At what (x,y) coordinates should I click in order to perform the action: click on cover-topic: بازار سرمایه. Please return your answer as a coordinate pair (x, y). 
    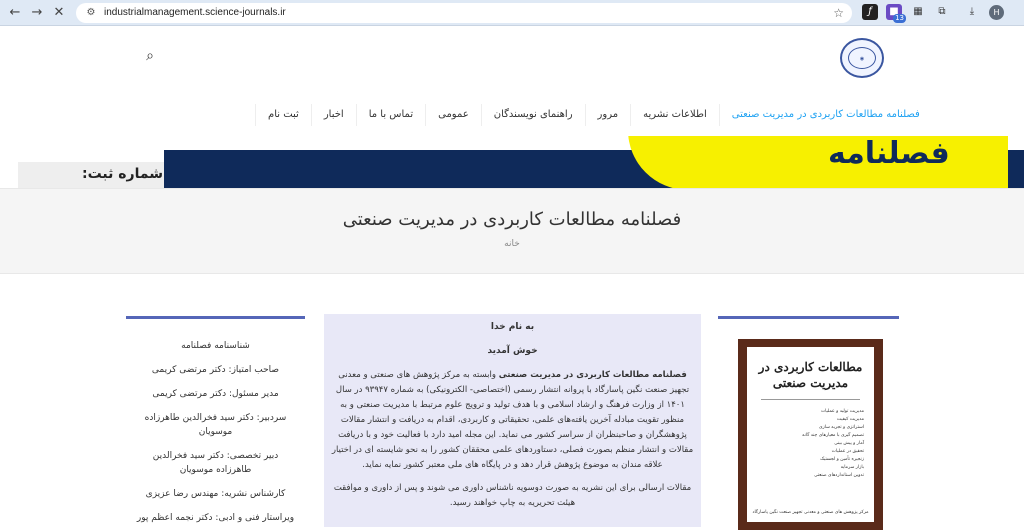
    Looking at the image, I should click on (852, 467).